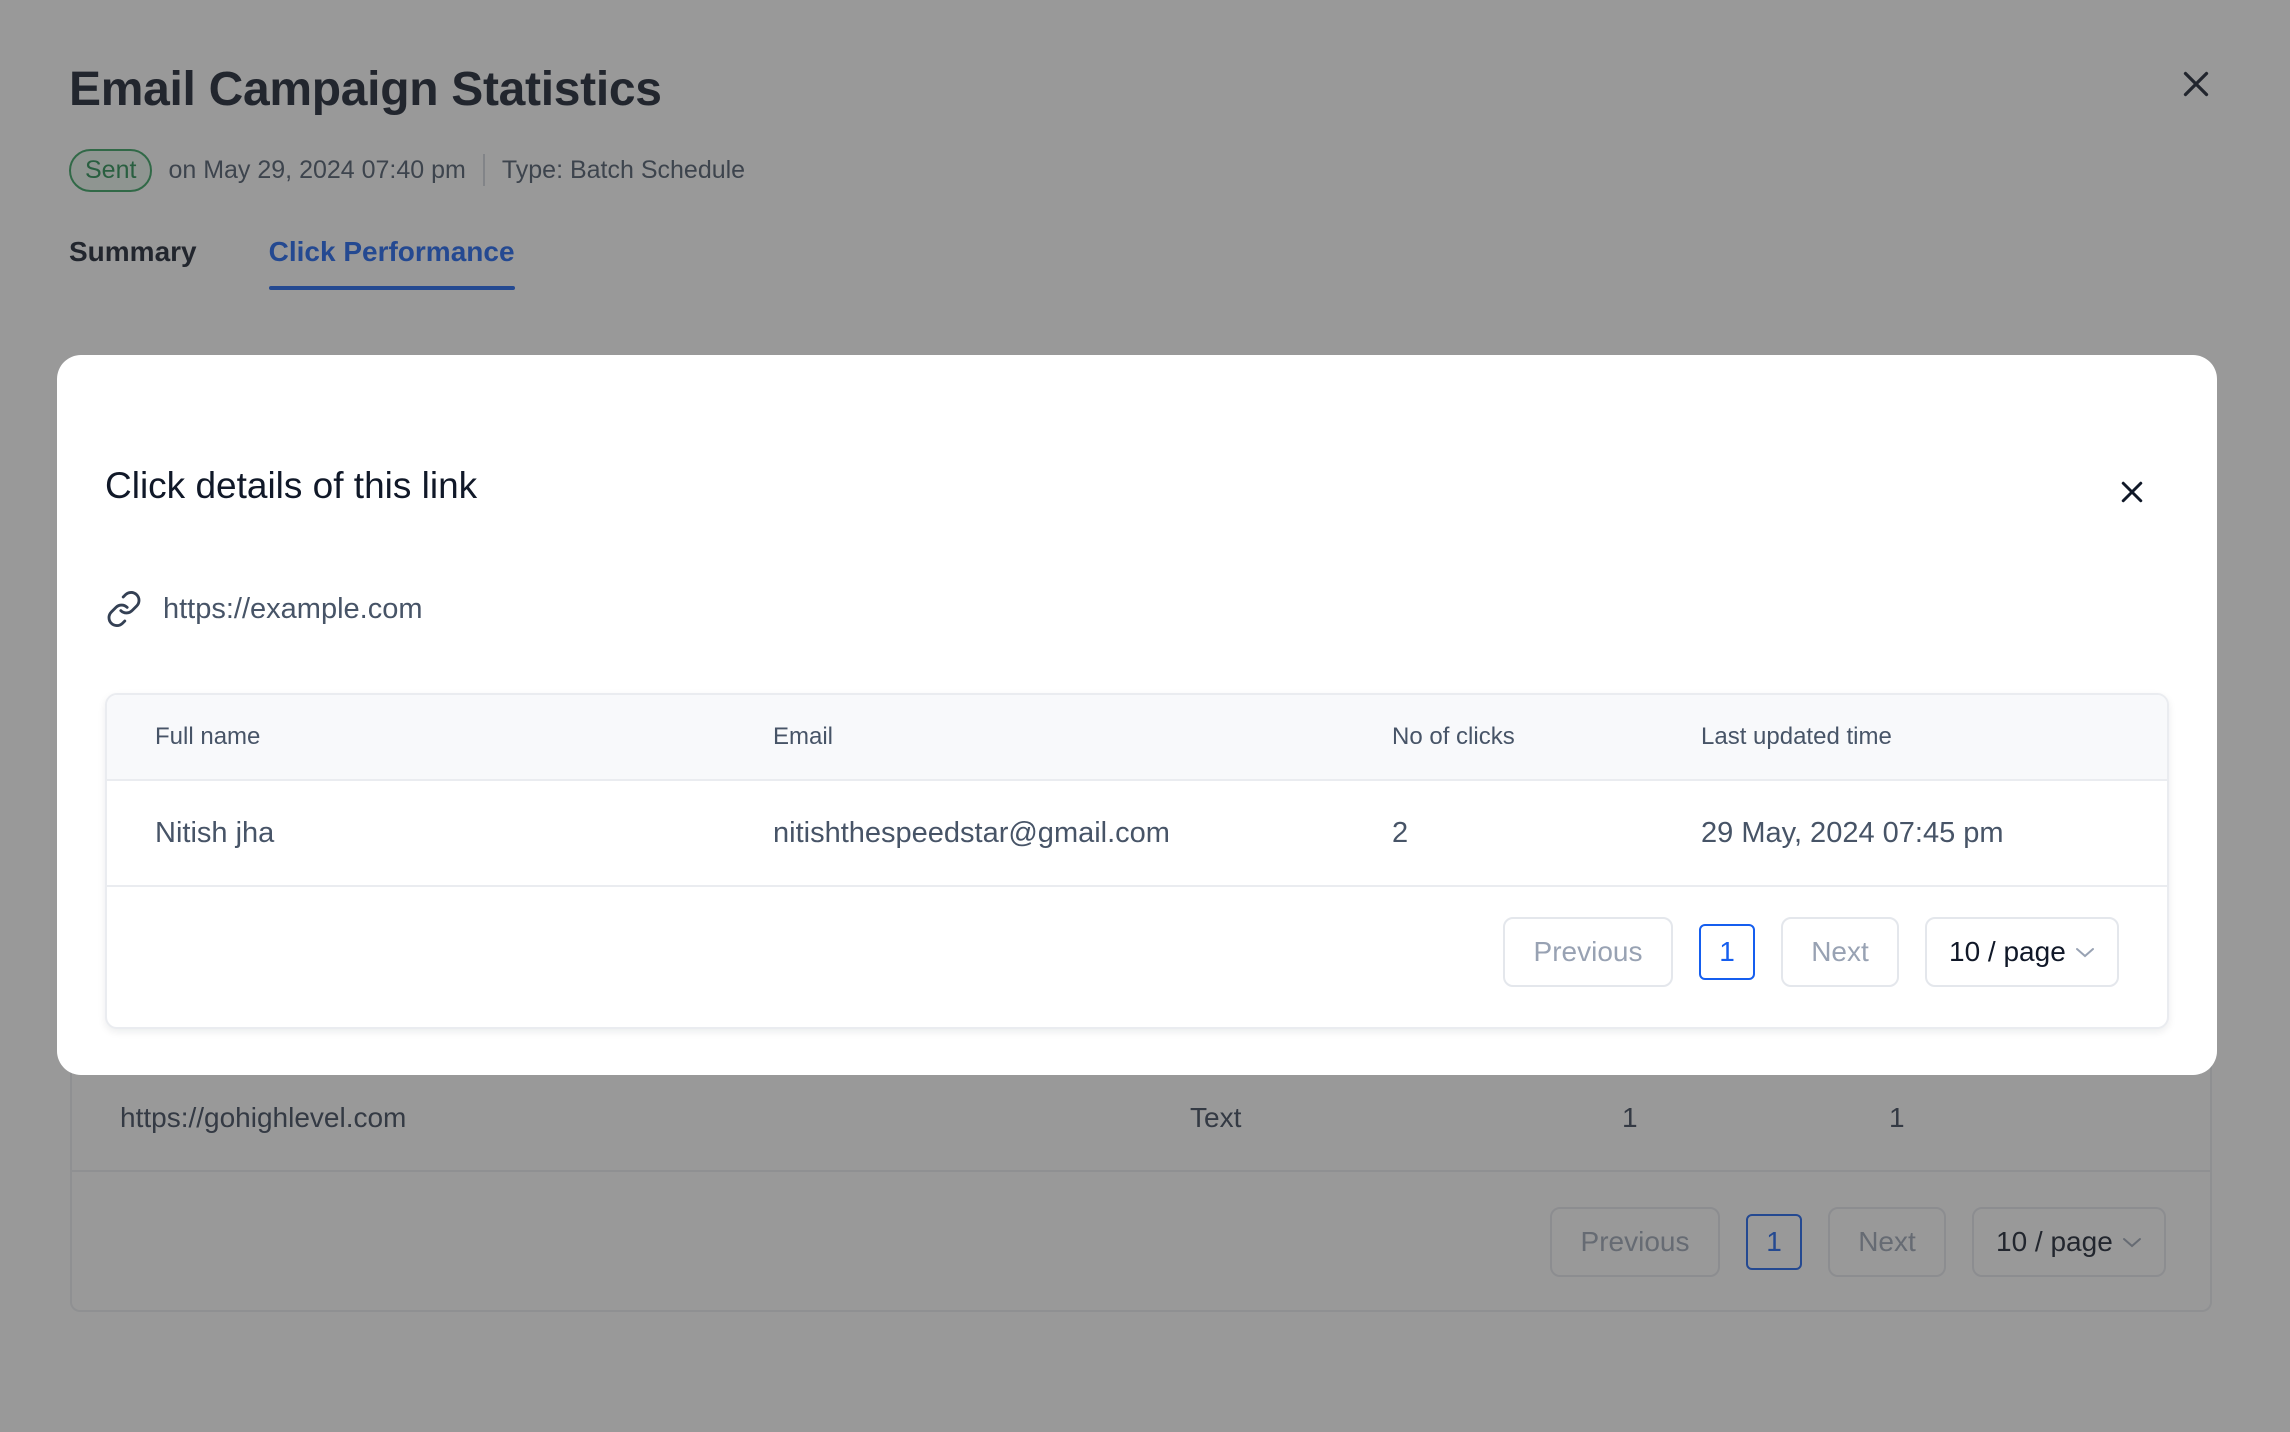  What do you see at coordinates (2084, 953) in the screenshot?
I see `chevron-down-icon` at bounding box center [2084, 953].